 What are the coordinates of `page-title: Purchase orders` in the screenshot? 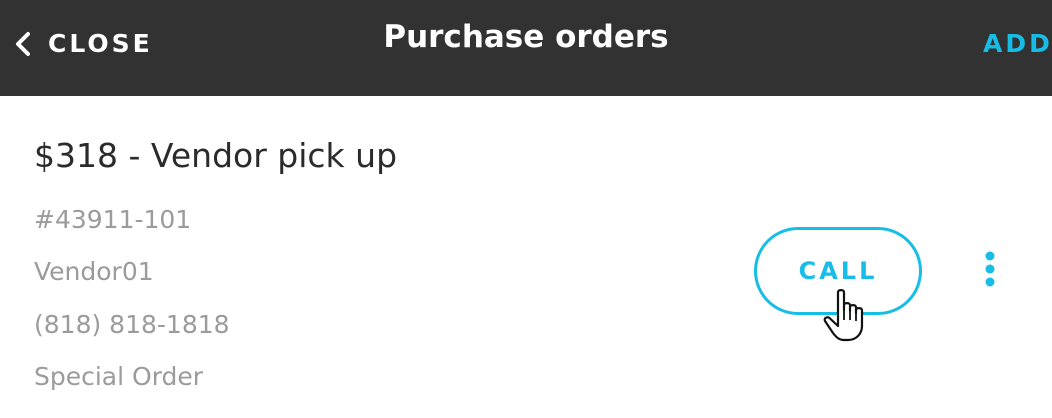 It's located at (526, 37).